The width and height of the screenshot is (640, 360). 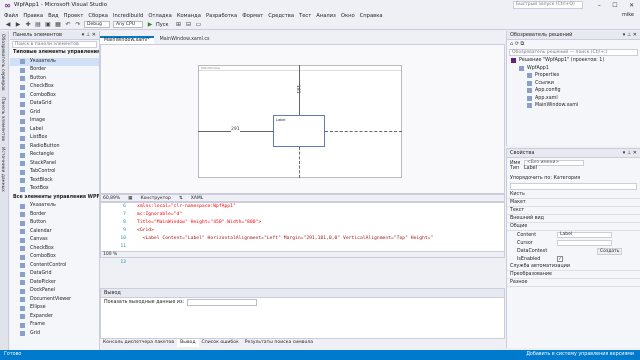 What do you see at coordinates (179, 24) in the screenshot?
I see `toolbar-icon-a: ⊞` at bounding box center [179, 24].